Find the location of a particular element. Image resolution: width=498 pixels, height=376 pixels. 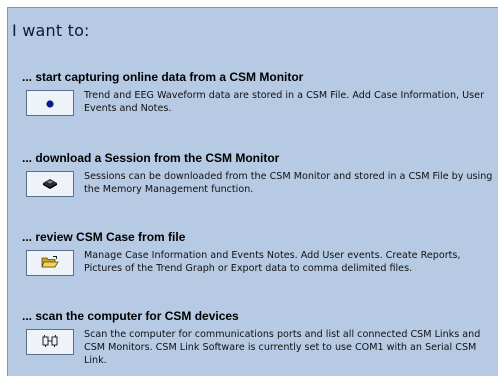

scan-devices-icon is located at coordinates (50, 342).